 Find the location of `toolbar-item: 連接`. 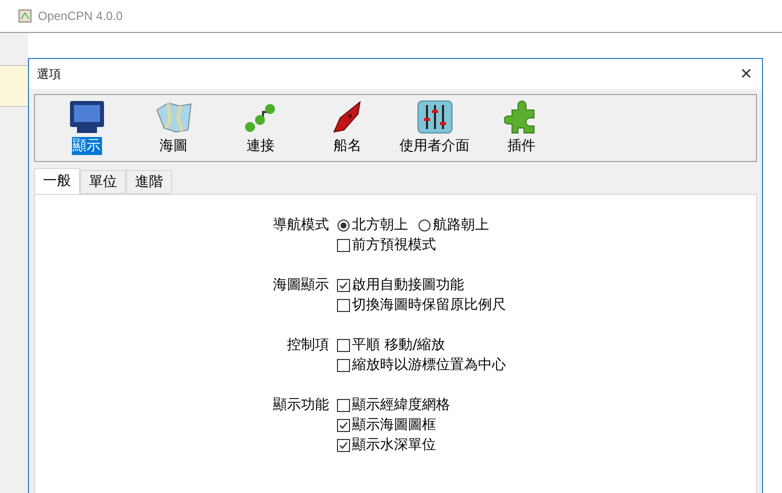

toolbar-item: 連接 is located at coordinates (261, 146).